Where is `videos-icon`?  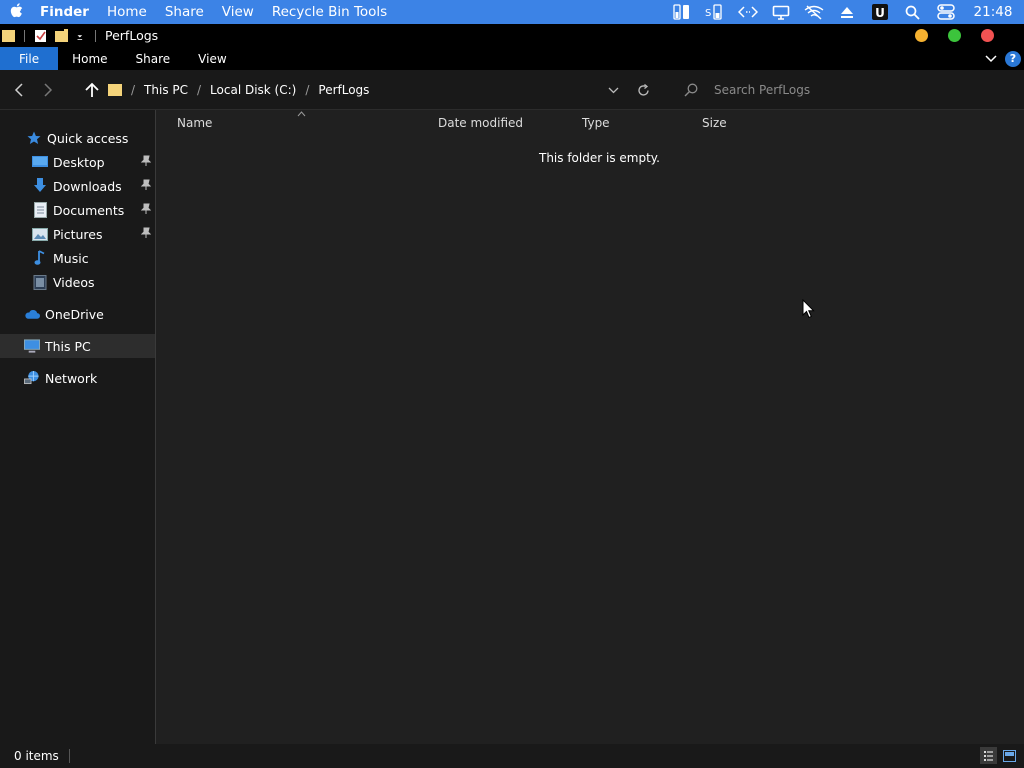
videos-icon is located at coordinates (40, 282).